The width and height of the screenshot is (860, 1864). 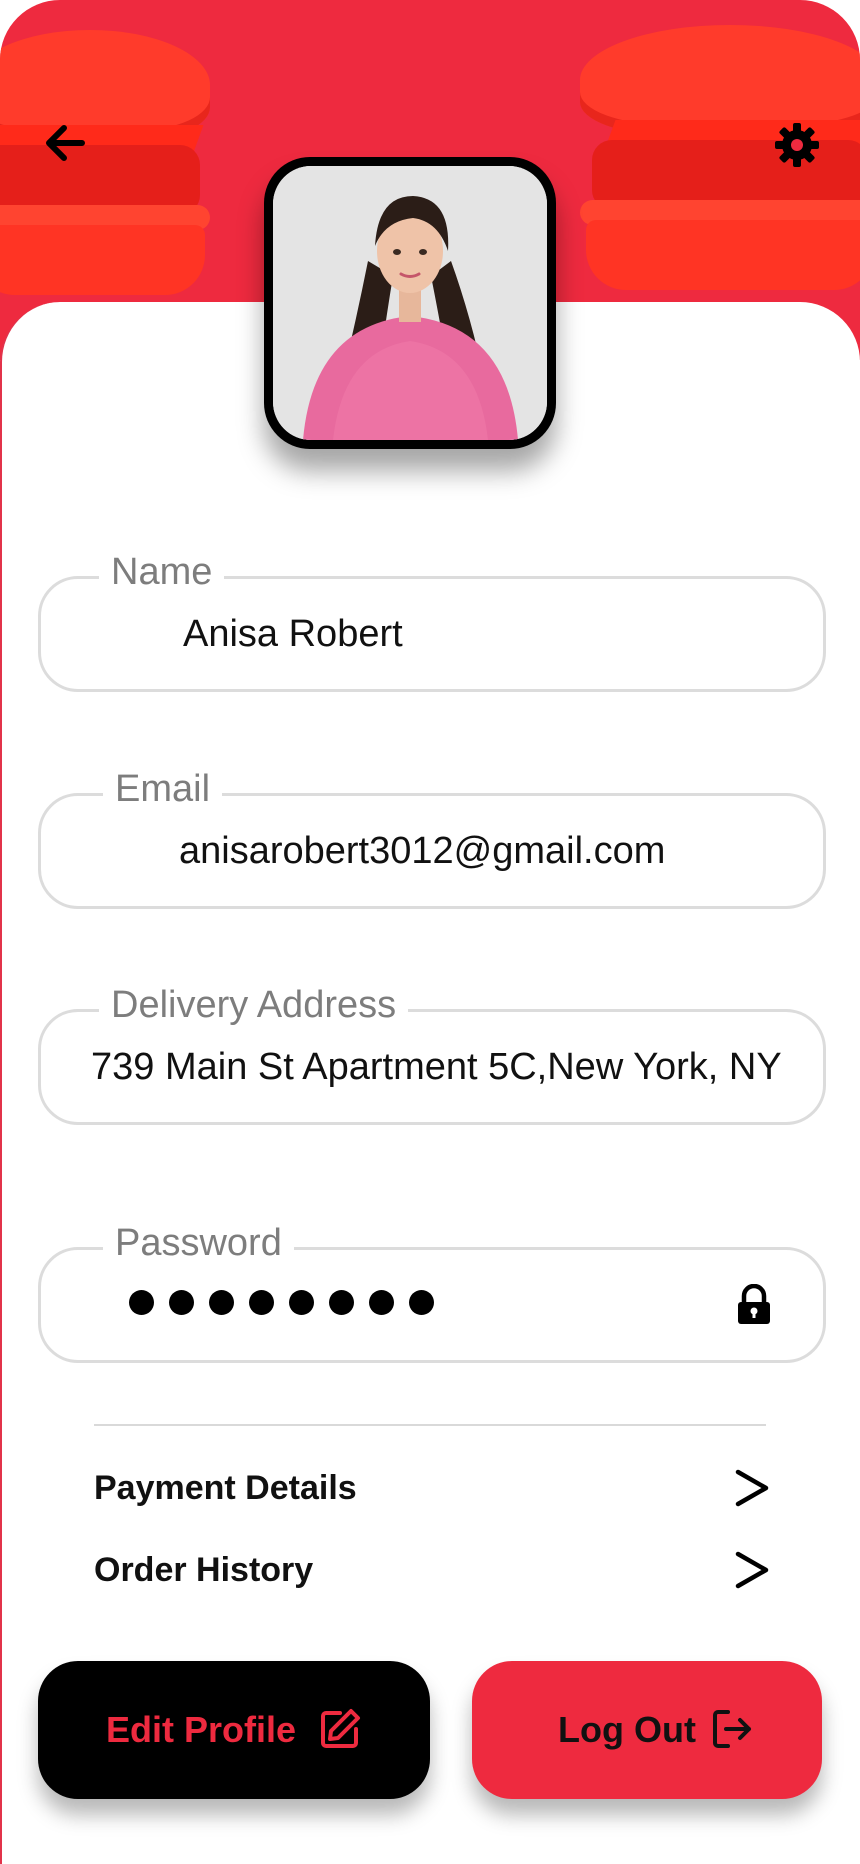 I want to click on logout-button: Log Out, so click(x=647, y=1730).